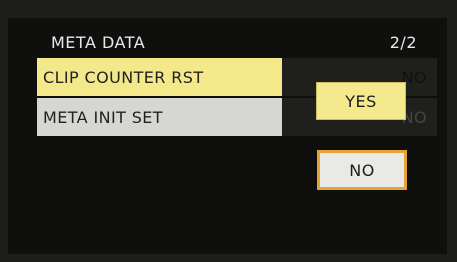 This screenshot has height=262, width=457. What do you see at coordinates (103, 117) in the screenshot?
I see `menu-item-label: META INIT SET` at bounding box center [103, 117].